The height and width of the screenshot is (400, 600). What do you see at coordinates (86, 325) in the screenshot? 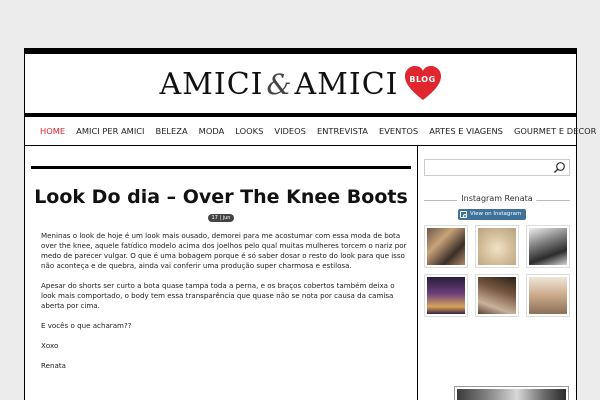
I see `post-paragraph: E vocês o que acharam??` at bounding box center [86, 325].